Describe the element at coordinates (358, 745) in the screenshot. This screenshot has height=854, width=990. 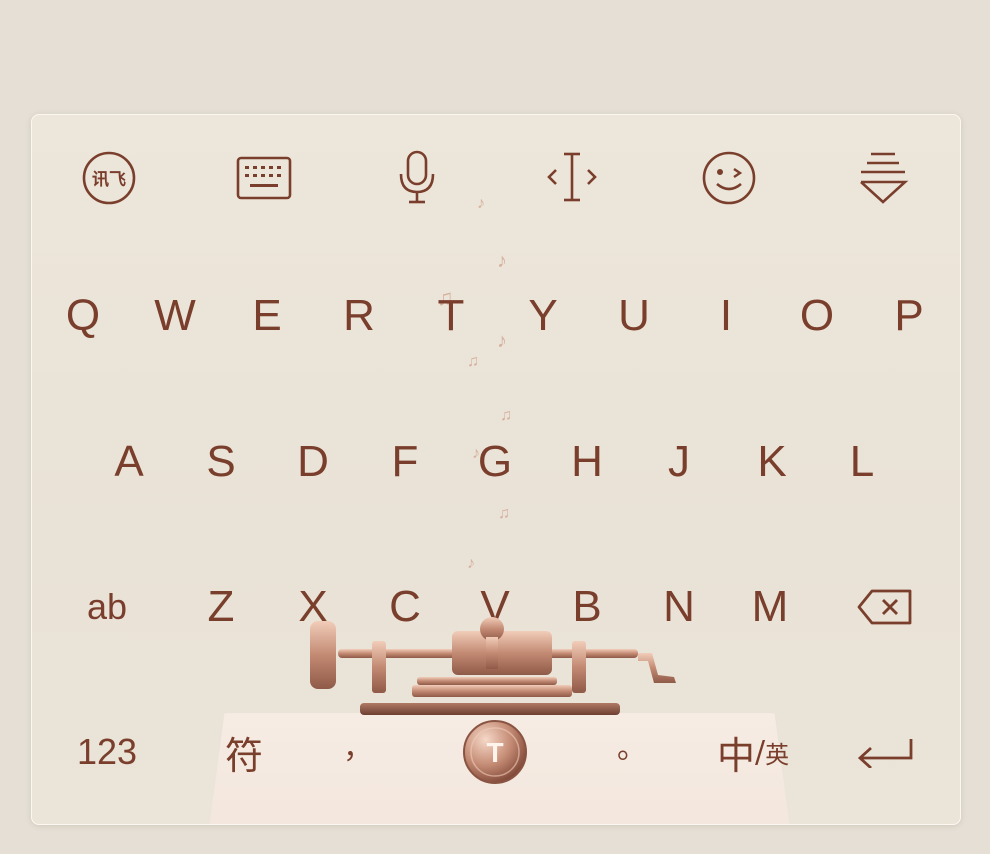
I see `comma-key: ，` at that location.